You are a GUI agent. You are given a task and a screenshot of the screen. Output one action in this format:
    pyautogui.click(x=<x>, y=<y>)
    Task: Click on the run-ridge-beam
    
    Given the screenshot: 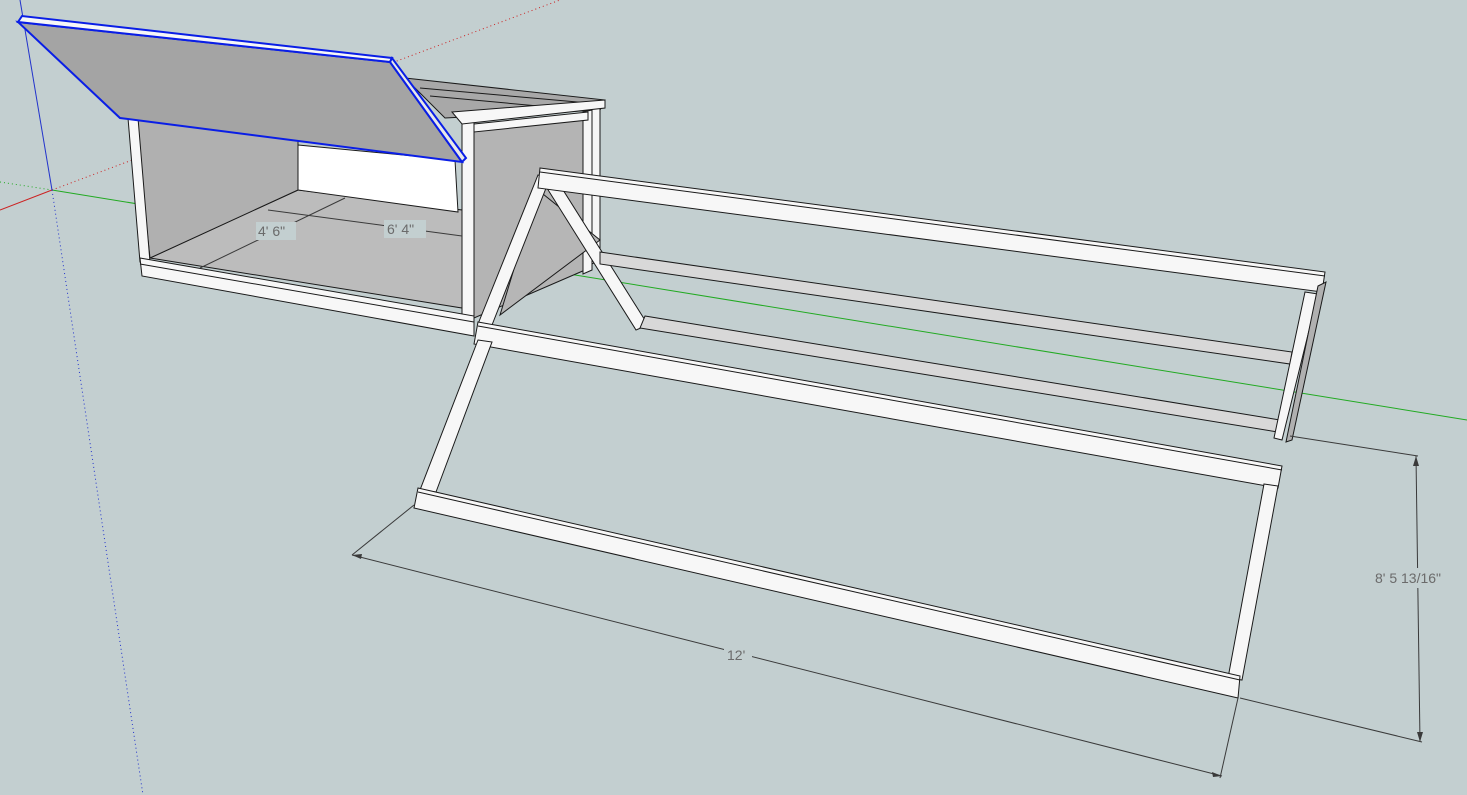 What is the action you would take?
    pyautogui.click(x=931, y=230)
    